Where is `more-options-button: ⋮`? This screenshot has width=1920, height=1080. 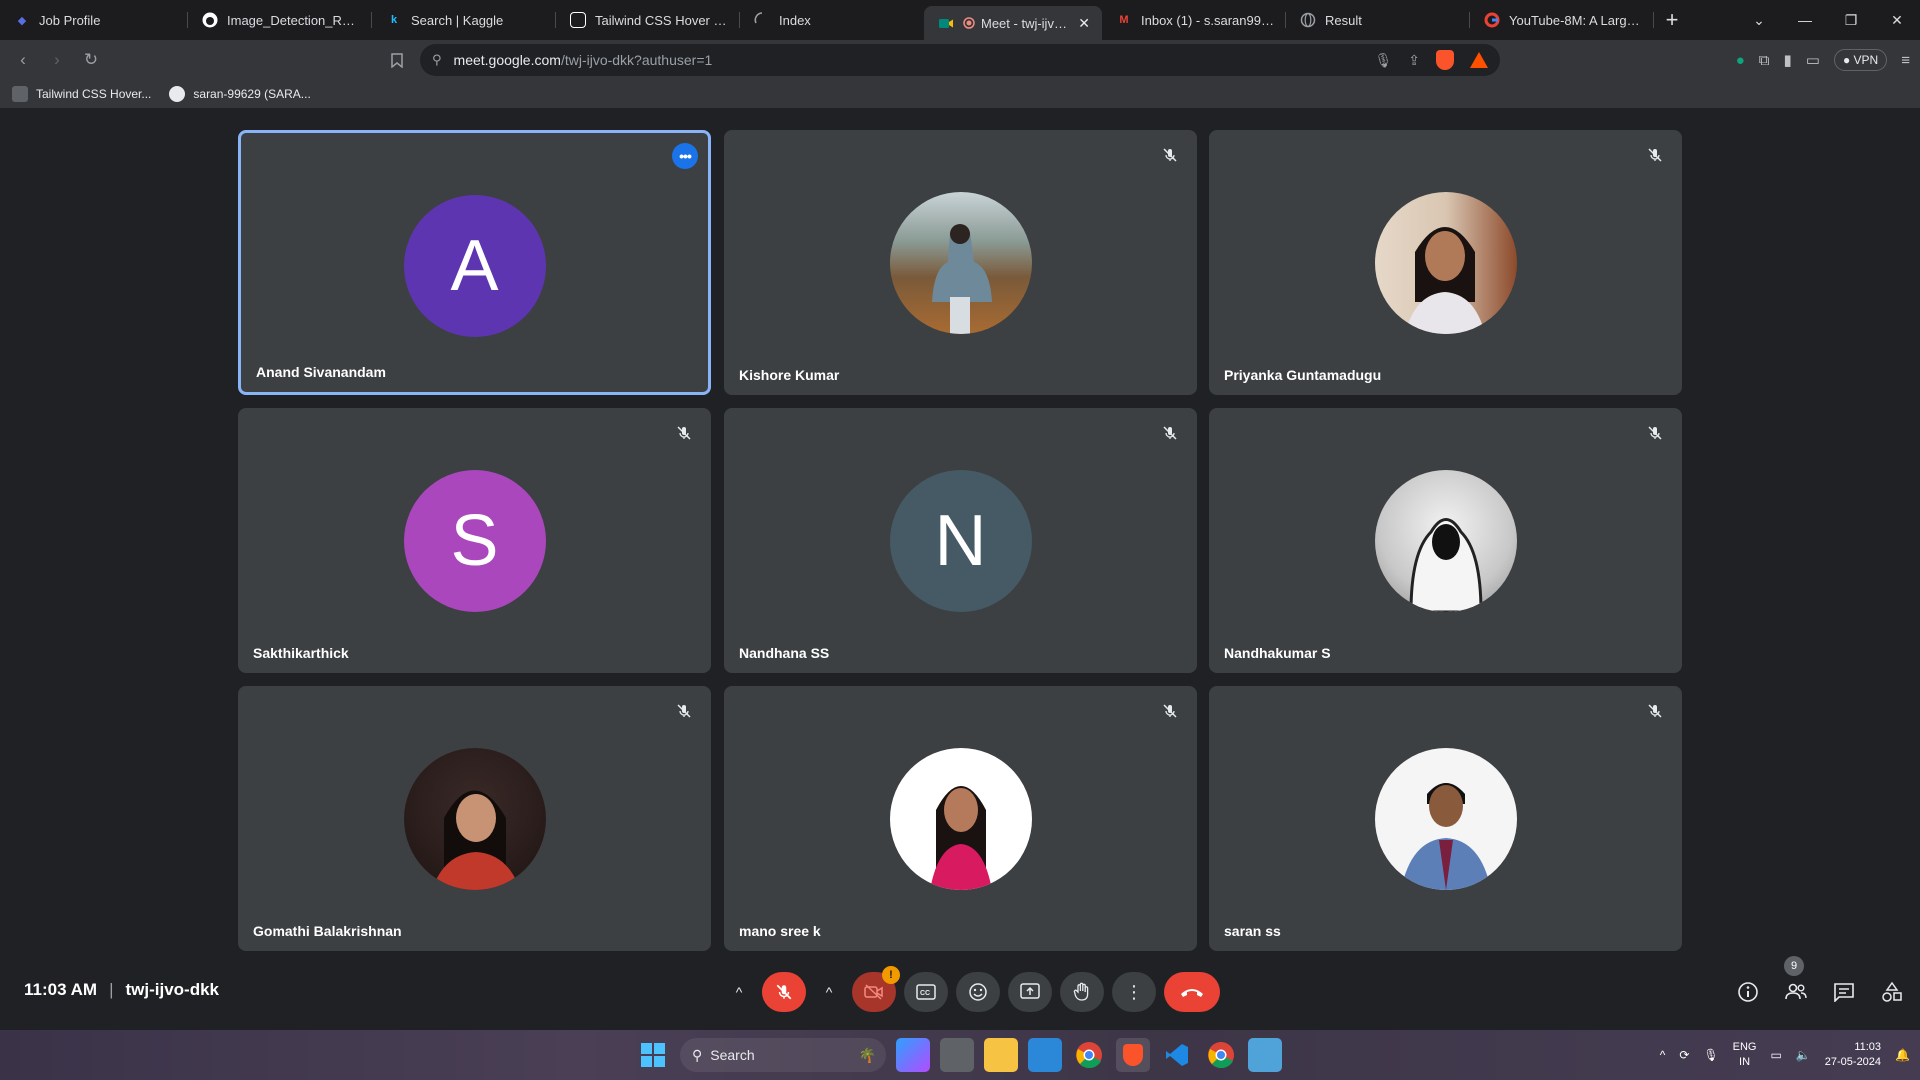
more-options-button: ⋮ is located at coordinates (1134, 992).